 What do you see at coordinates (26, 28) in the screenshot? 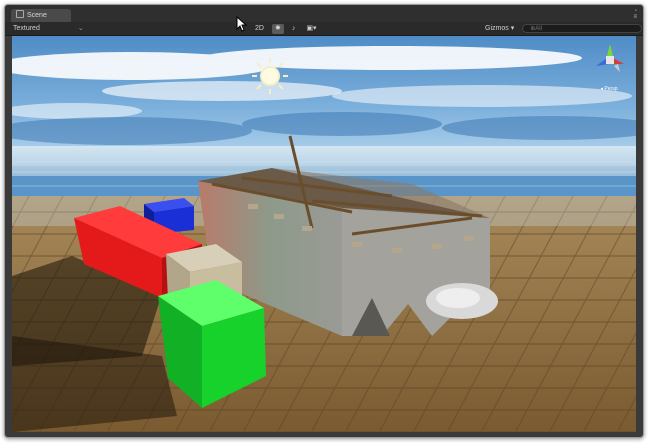
I see `shading-mode-dropdown: Textured` at bounding box center [26, 28].